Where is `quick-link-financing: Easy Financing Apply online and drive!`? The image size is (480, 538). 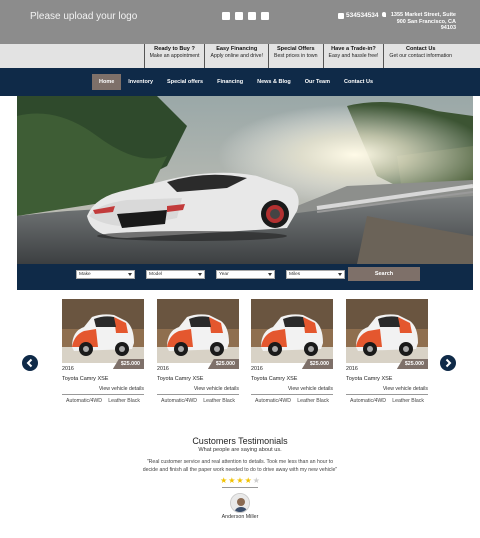
quick-link-financing: Easy Financing Apply online and drive! is located at coordinates (236, 56).